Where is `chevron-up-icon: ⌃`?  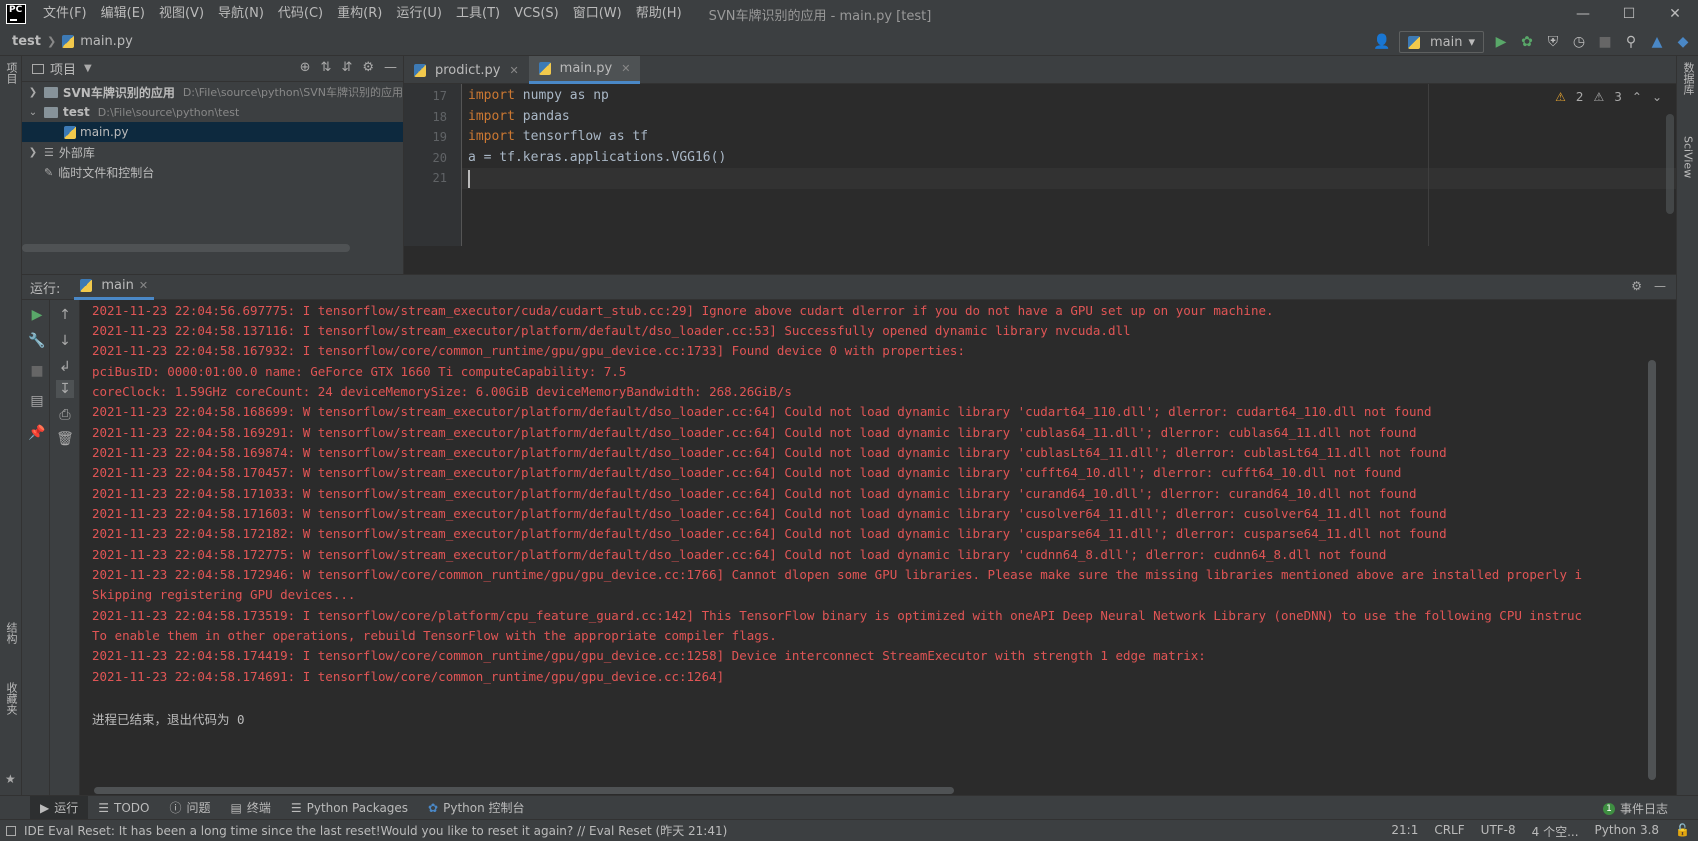 chevron-up-icon: ⌃ is located at coordinates (1637, 97).